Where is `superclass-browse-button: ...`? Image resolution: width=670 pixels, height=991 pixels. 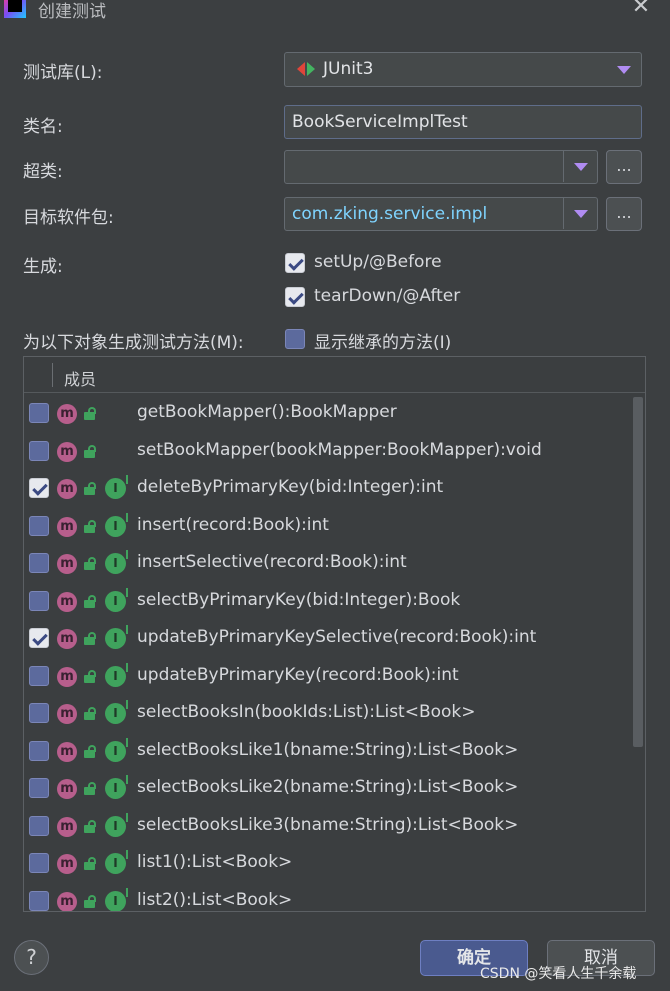 superclass-browse-button: ... is located at coordinates (624, 167).